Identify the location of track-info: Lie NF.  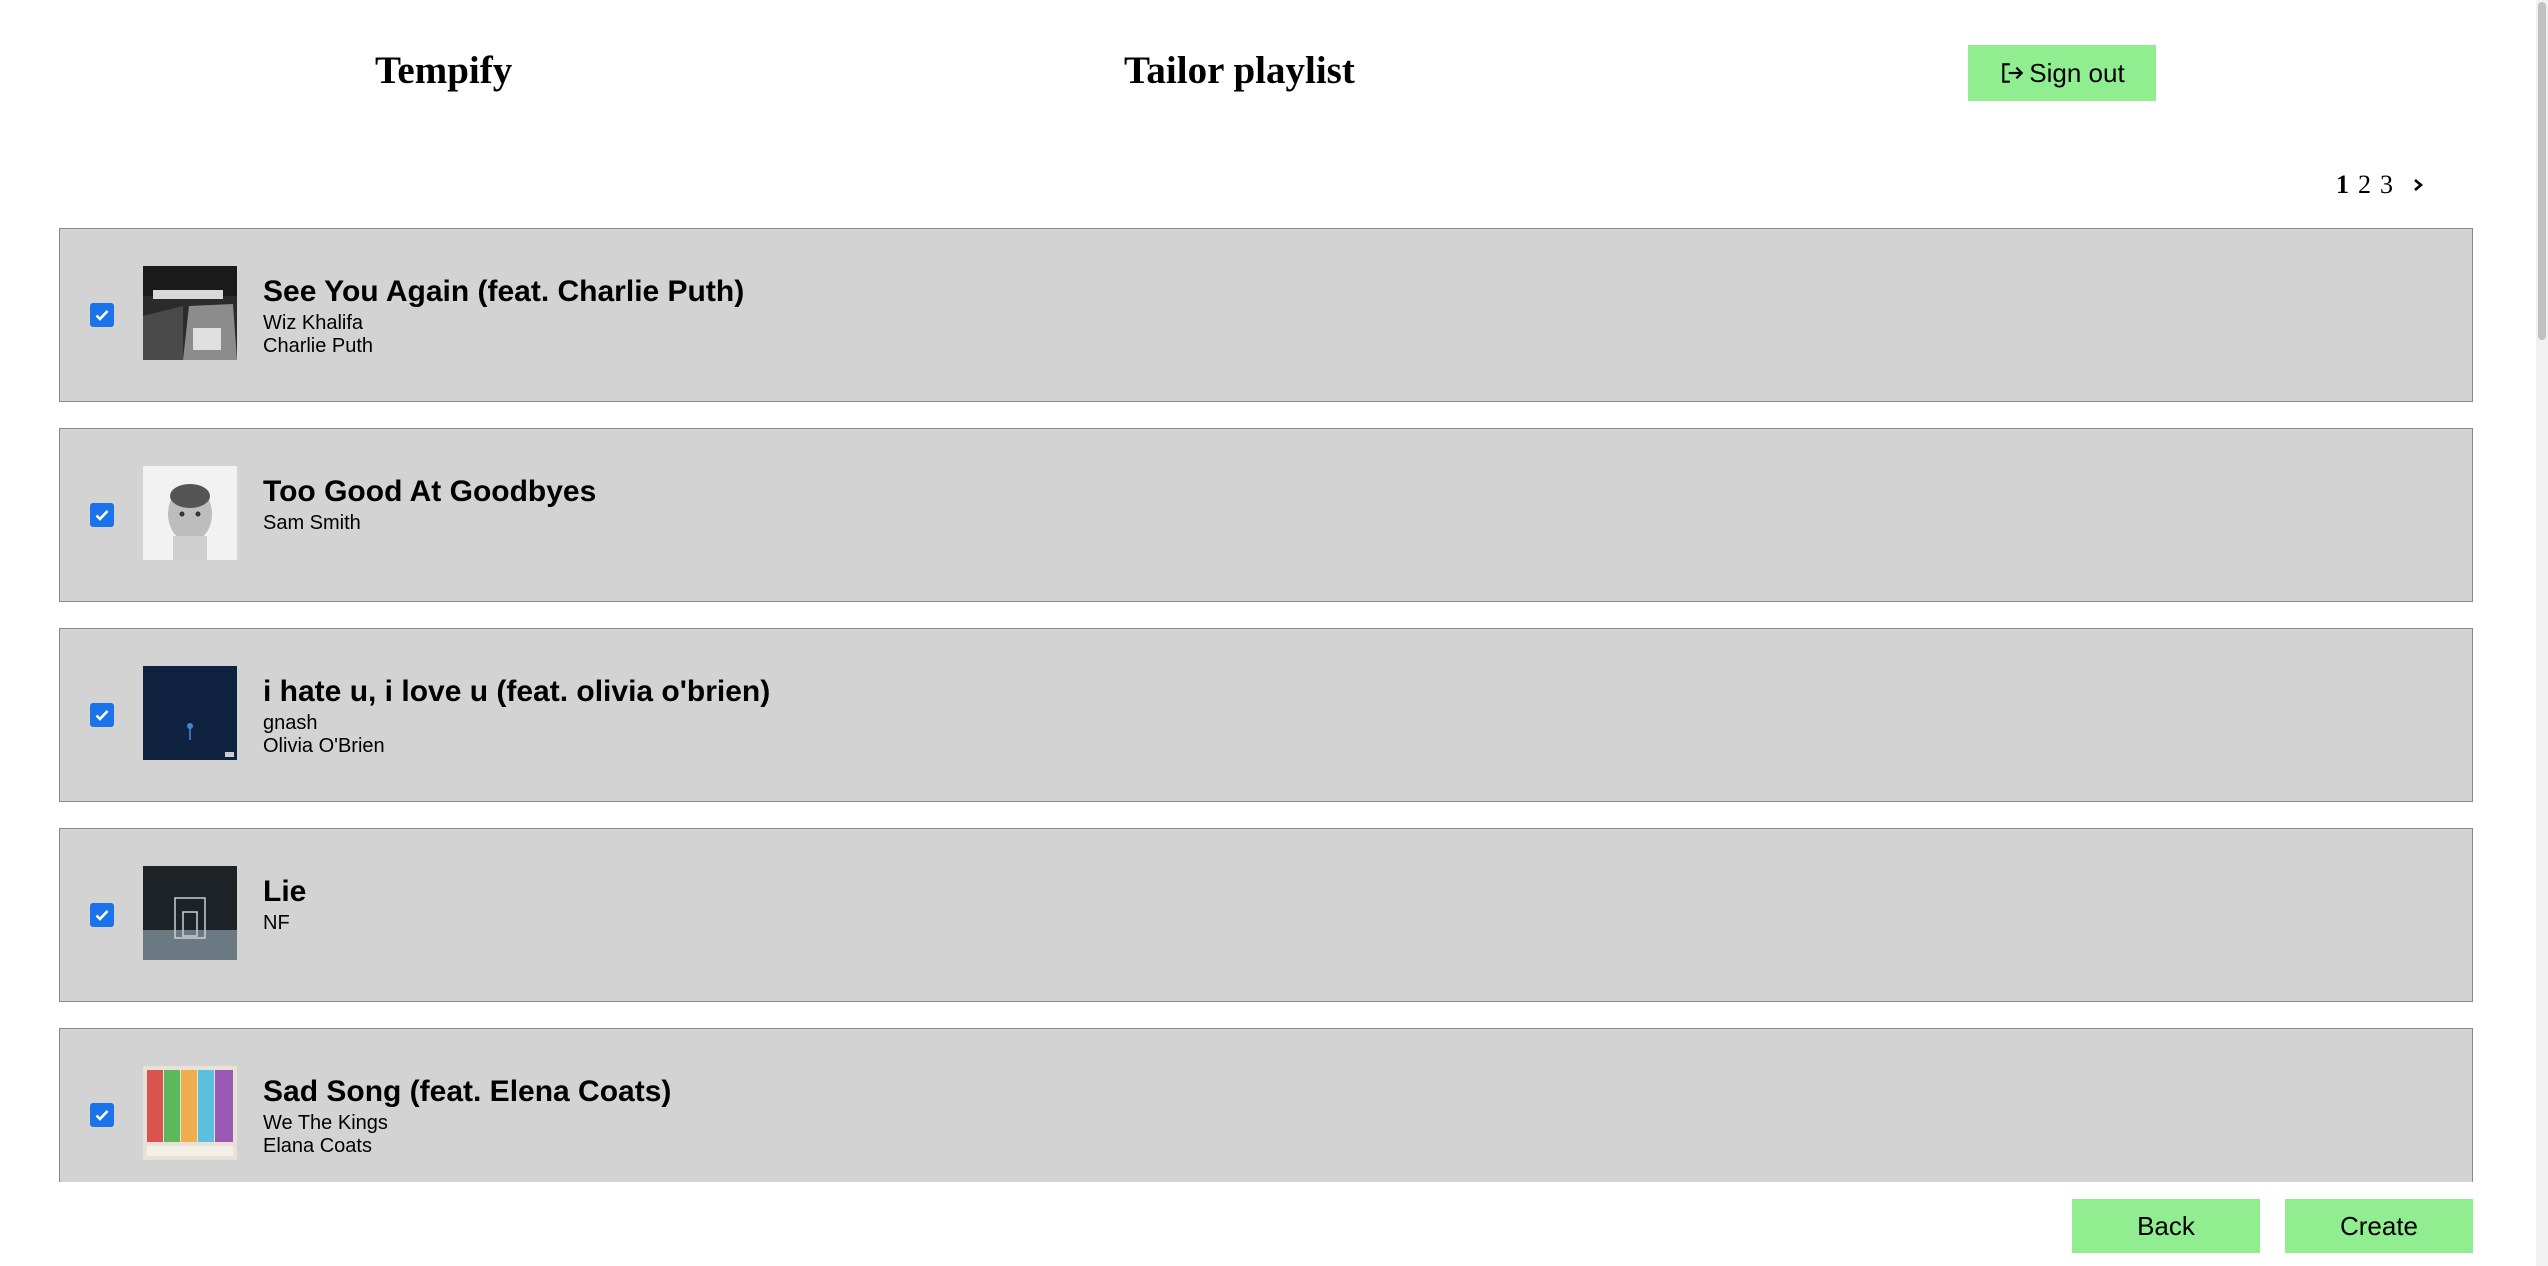
(284, 905).